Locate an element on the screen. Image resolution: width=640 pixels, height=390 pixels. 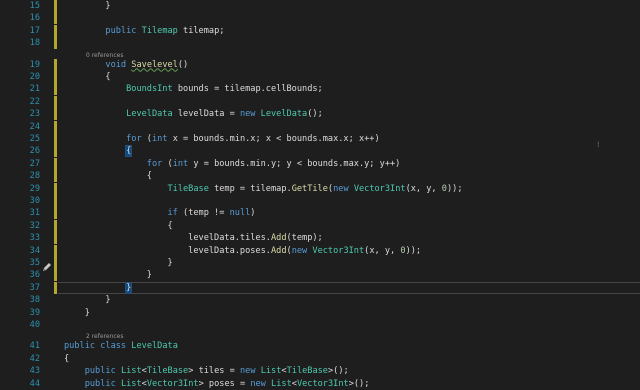
line-number: 20 is located at coordinates (34, 77).